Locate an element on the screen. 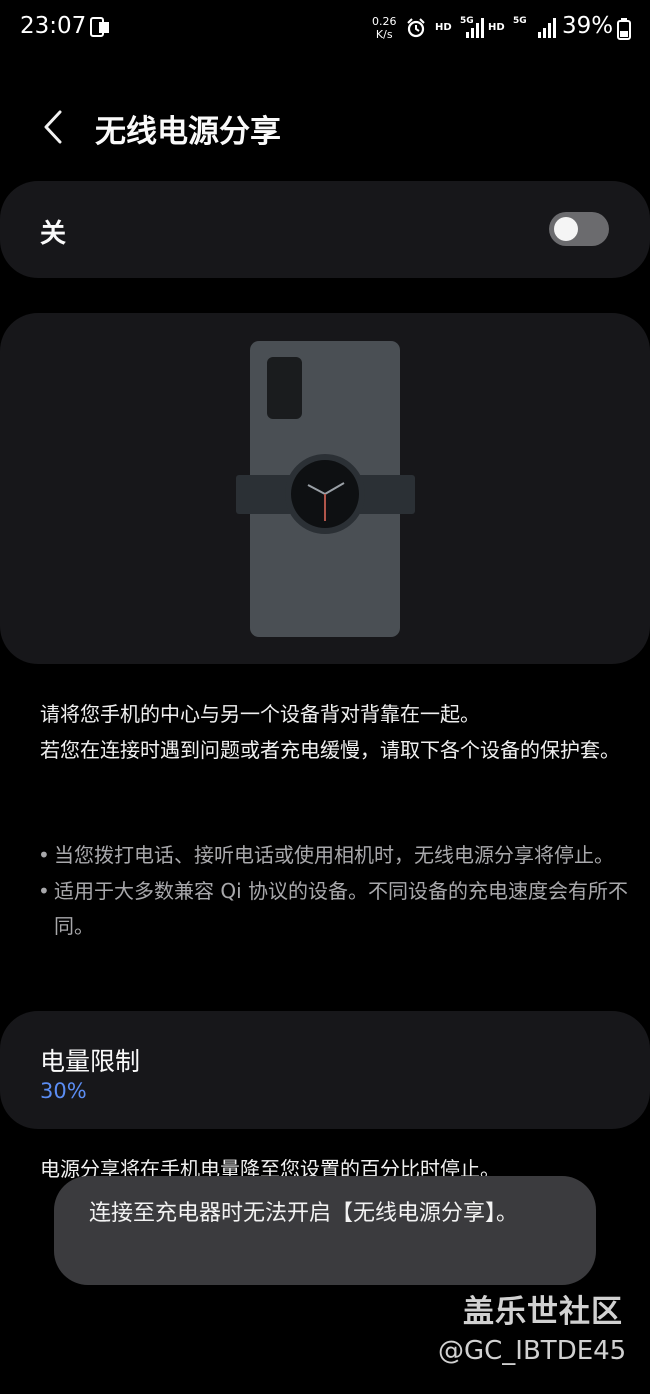 The width and height of the screenshot is (650, 1394). note-item: • 适用于大多数兼容 Qi 协议的设备。不同设备的充电速度会有所不同。 is located at coordinates (333, 909).